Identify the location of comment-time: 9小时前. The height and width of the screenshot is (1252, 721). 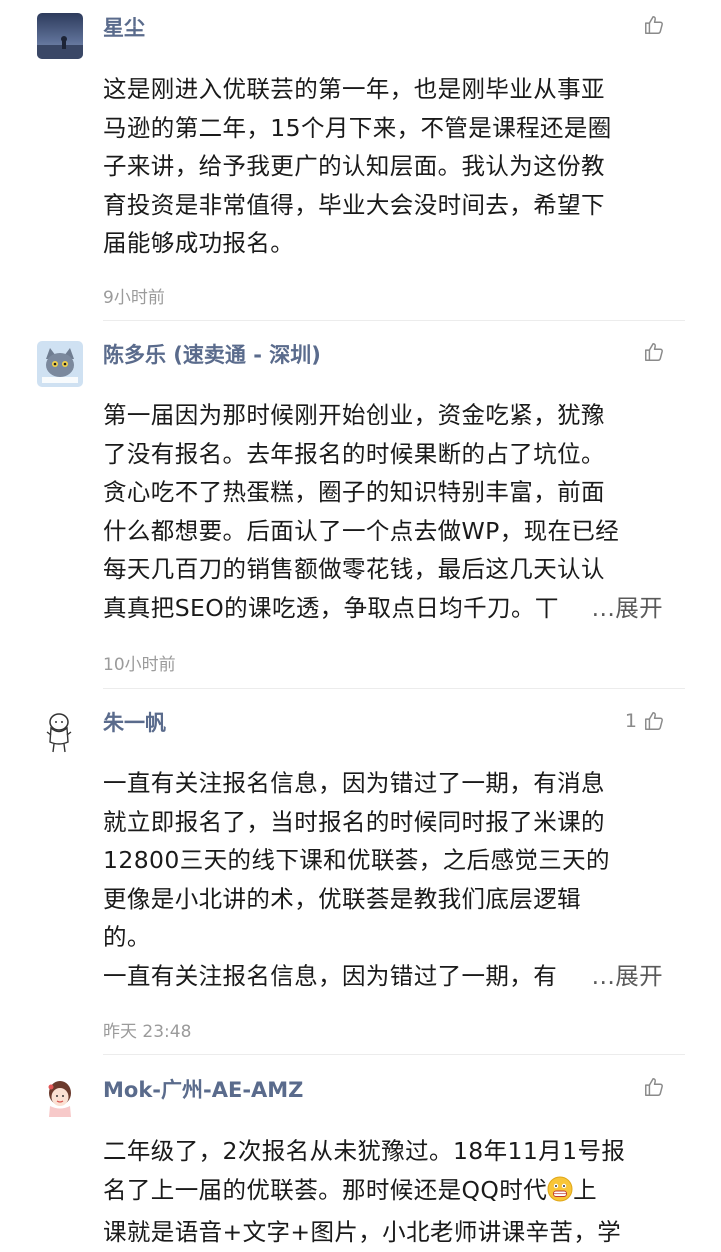
(134, 298).